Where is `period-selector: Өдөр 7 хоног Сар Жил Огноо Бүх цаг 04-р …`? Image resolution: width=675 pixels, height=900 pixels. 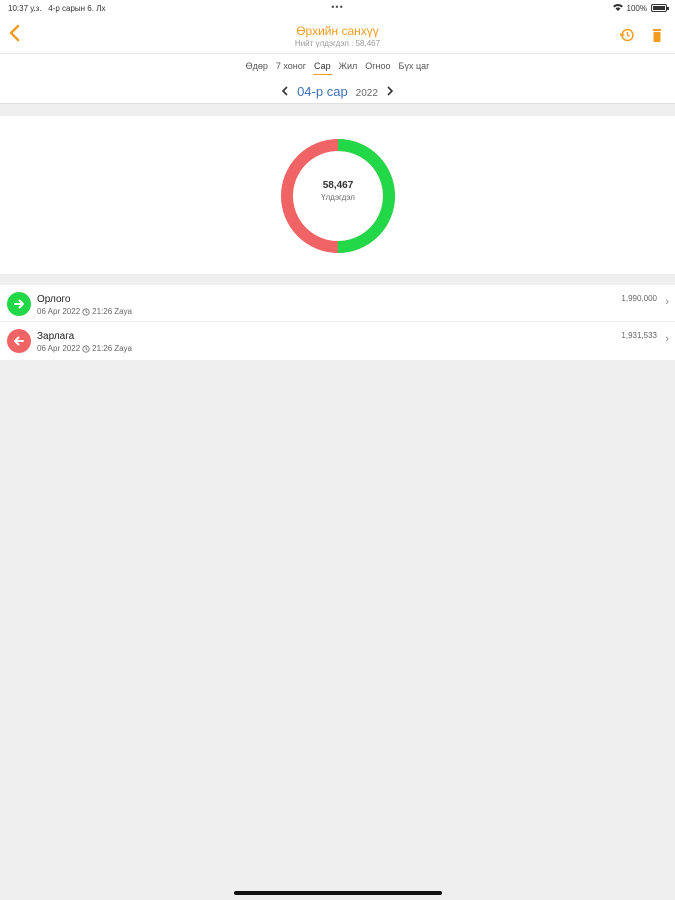
period-selector: Өдөр 7 хоног Сар Жил Огноо Бүх цаг 04-р … is located at coordinates (337, 79).